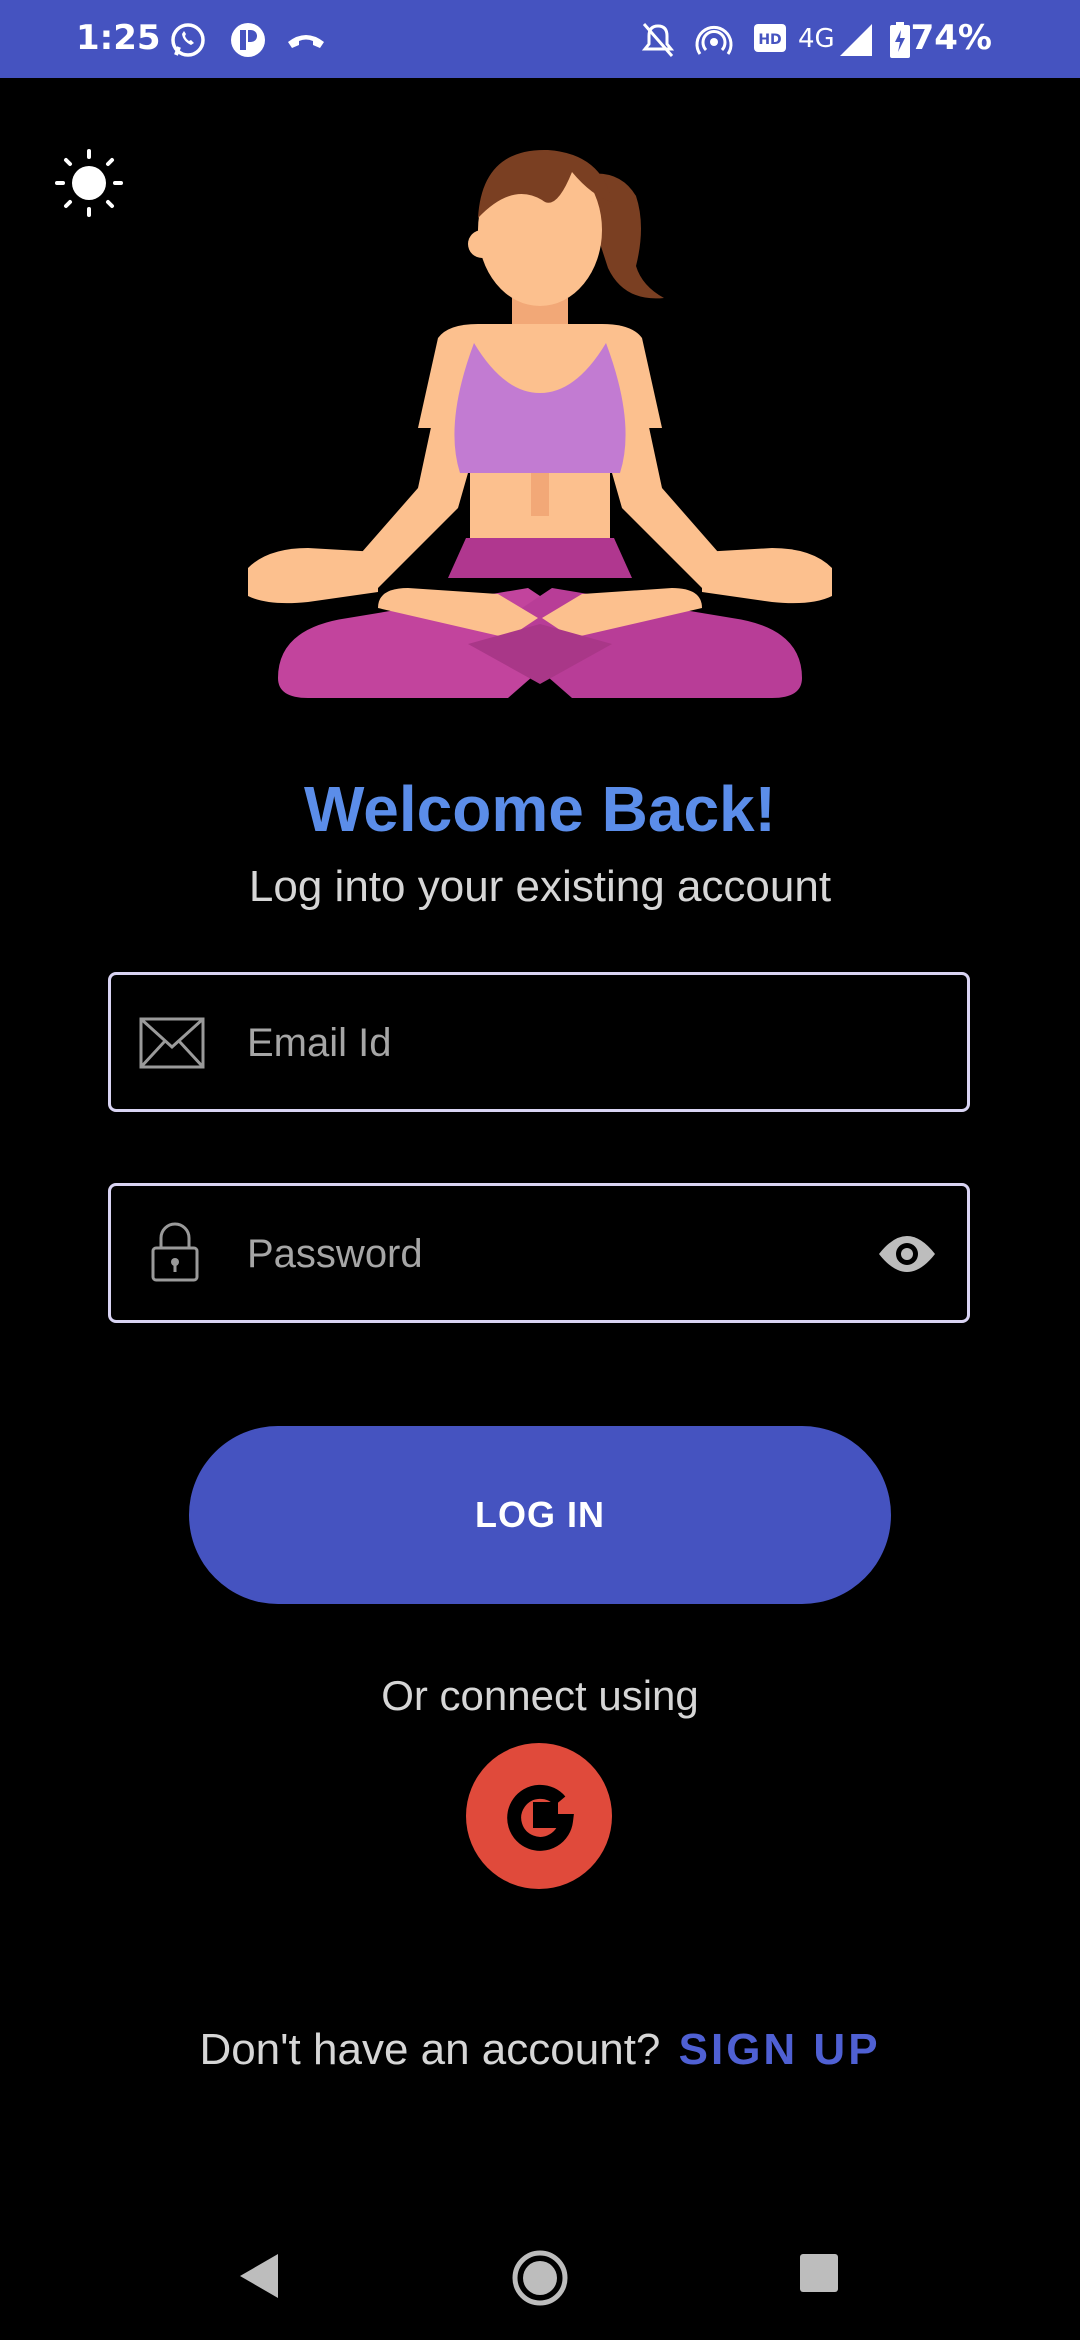 The width and height of the screenshot is (1080, 2340). I want to click on password-field, so click(539, 1253).